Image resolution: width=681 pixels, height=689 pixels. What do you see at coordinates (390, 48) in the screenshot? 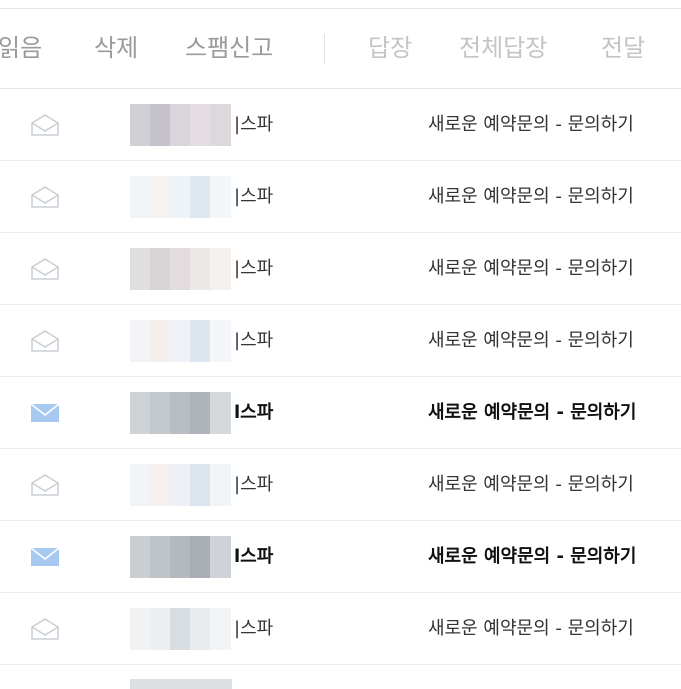
I see `reply-button: 답장` at bounding box center [390, 48].